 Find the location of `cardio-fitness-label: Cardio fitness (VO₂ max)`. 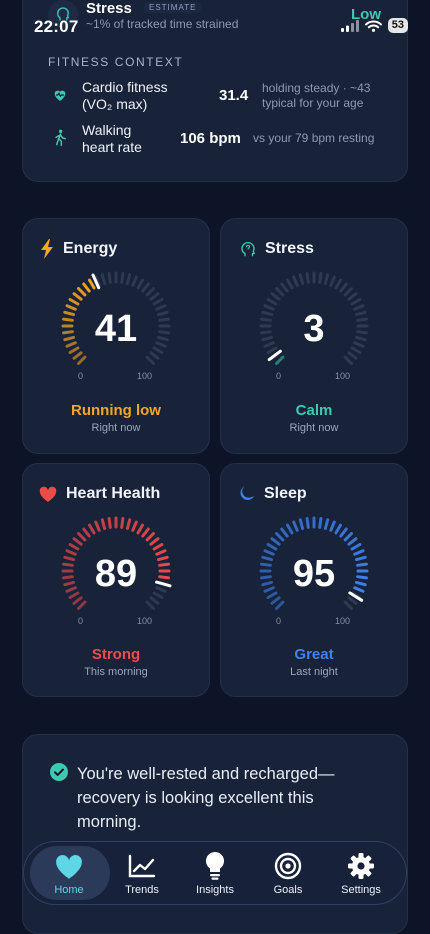

cardio-fitness-label: Cardio fitness (VO₂ max) is located at coordinates (125, 95).